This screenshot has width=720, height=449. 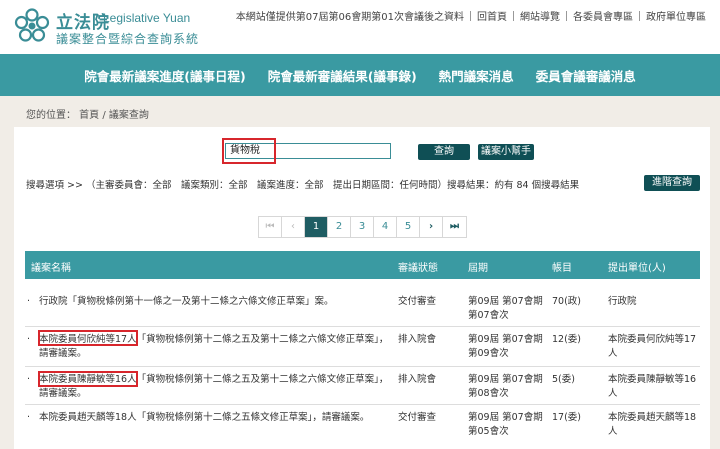 I want to click on bill-proposer-unit: 本院委員陳靜敏等16人, so click(x=652, y=386).